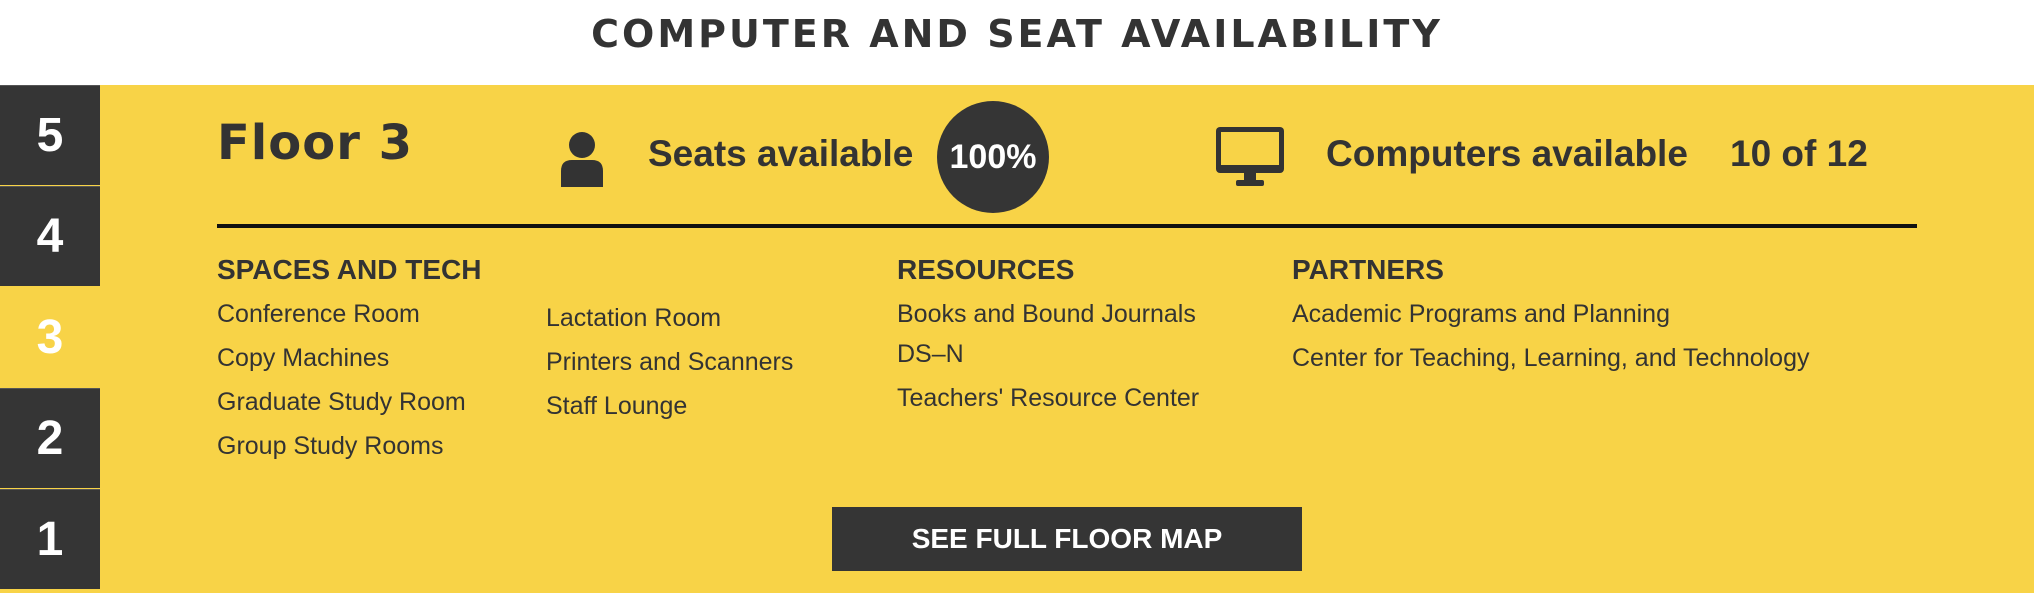 Image resolution: width=2034 pixels, height=610 pixels. Describe the element at coordinates (50, 539) in the screenshot. I see `floor-tab-1: 1` at that location.